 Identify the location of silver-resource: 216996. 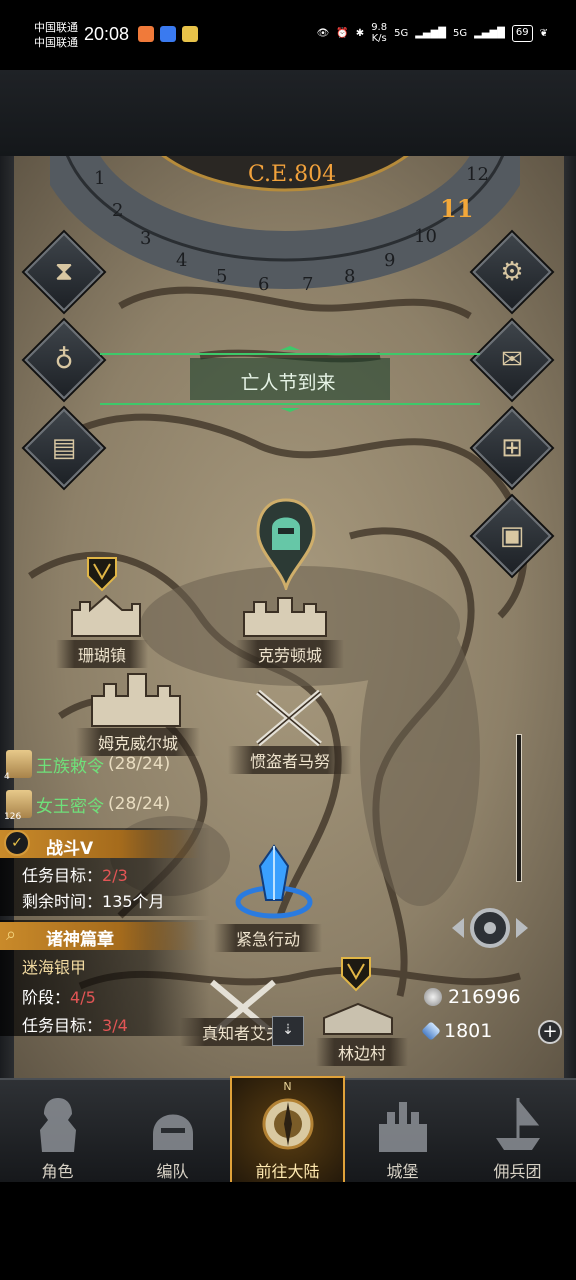
(472, 997).